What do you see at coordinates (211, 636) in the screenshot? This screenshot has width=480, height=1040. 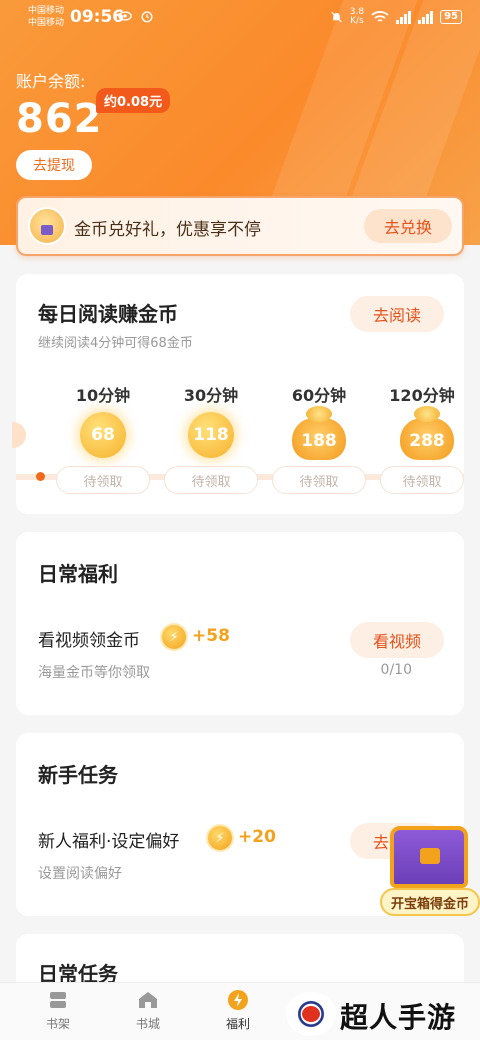 I see `task-reward: +58` at bounding box center [211, 636].